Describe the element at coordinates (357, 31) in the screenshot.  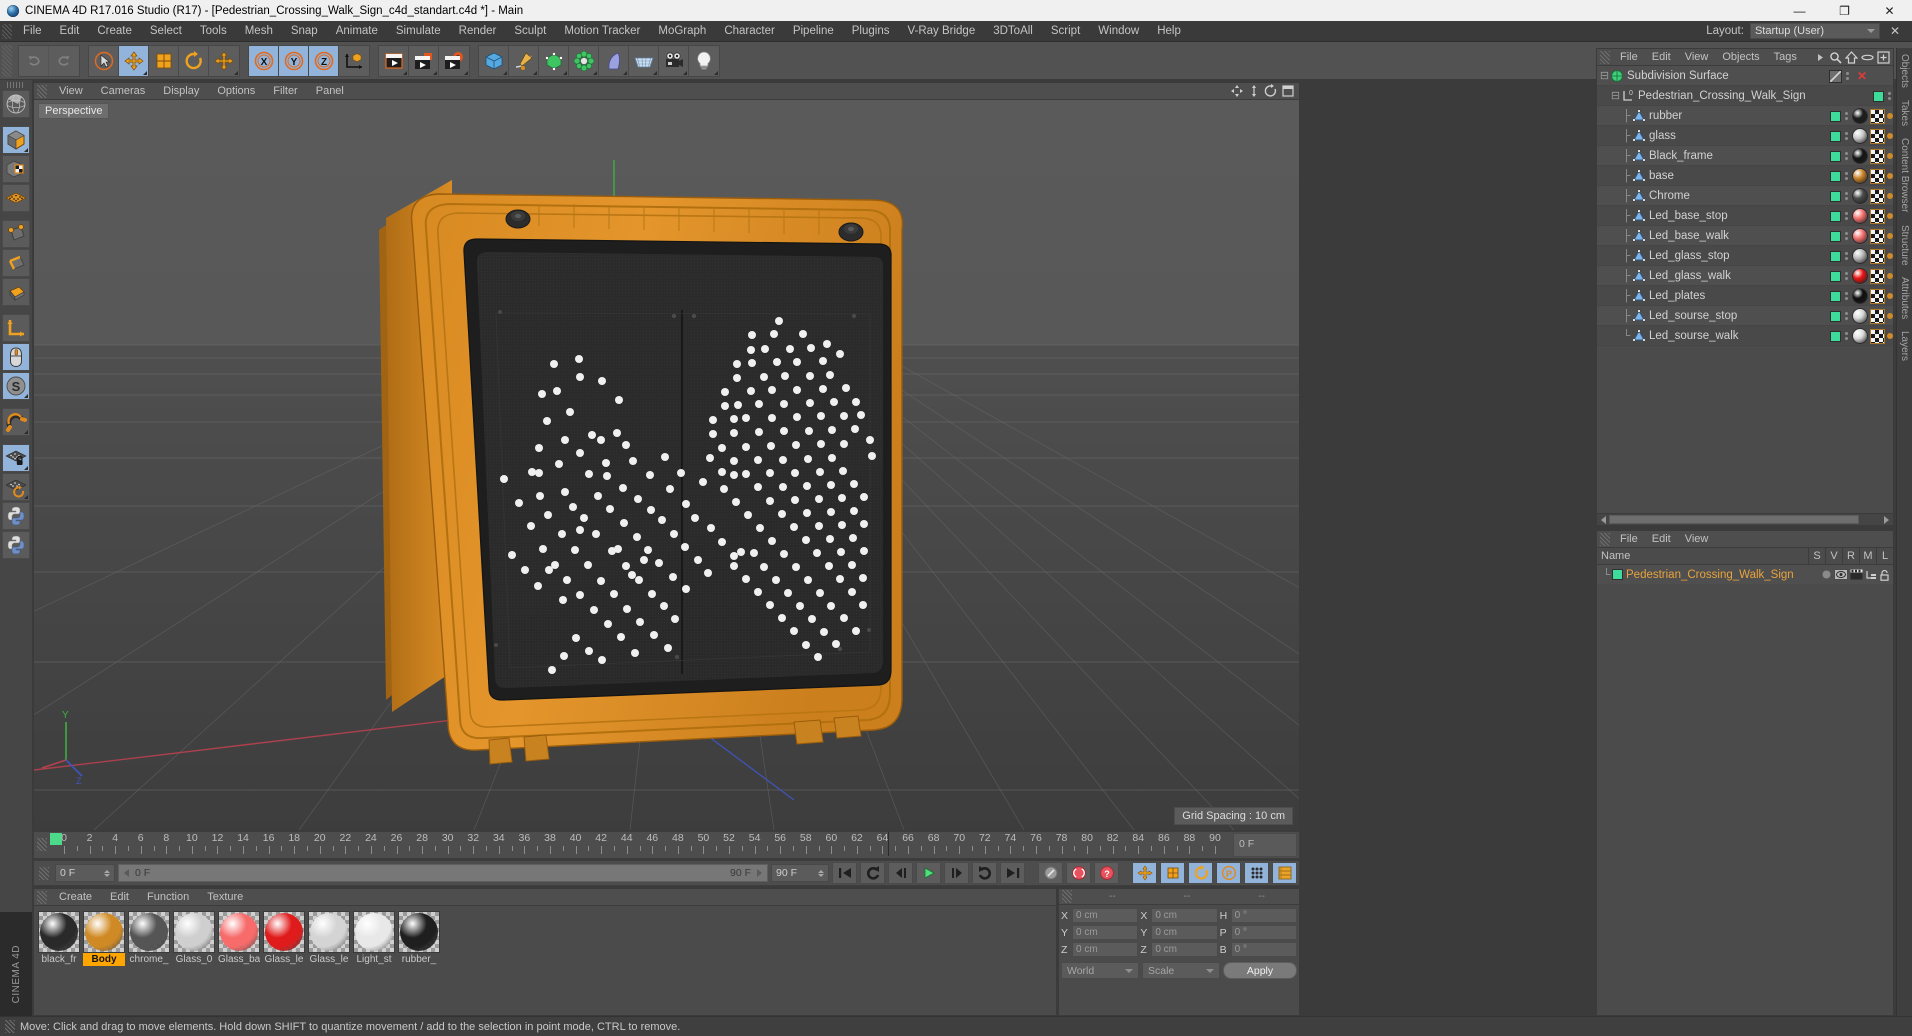
I see `menu-animate: Animate` at that location.